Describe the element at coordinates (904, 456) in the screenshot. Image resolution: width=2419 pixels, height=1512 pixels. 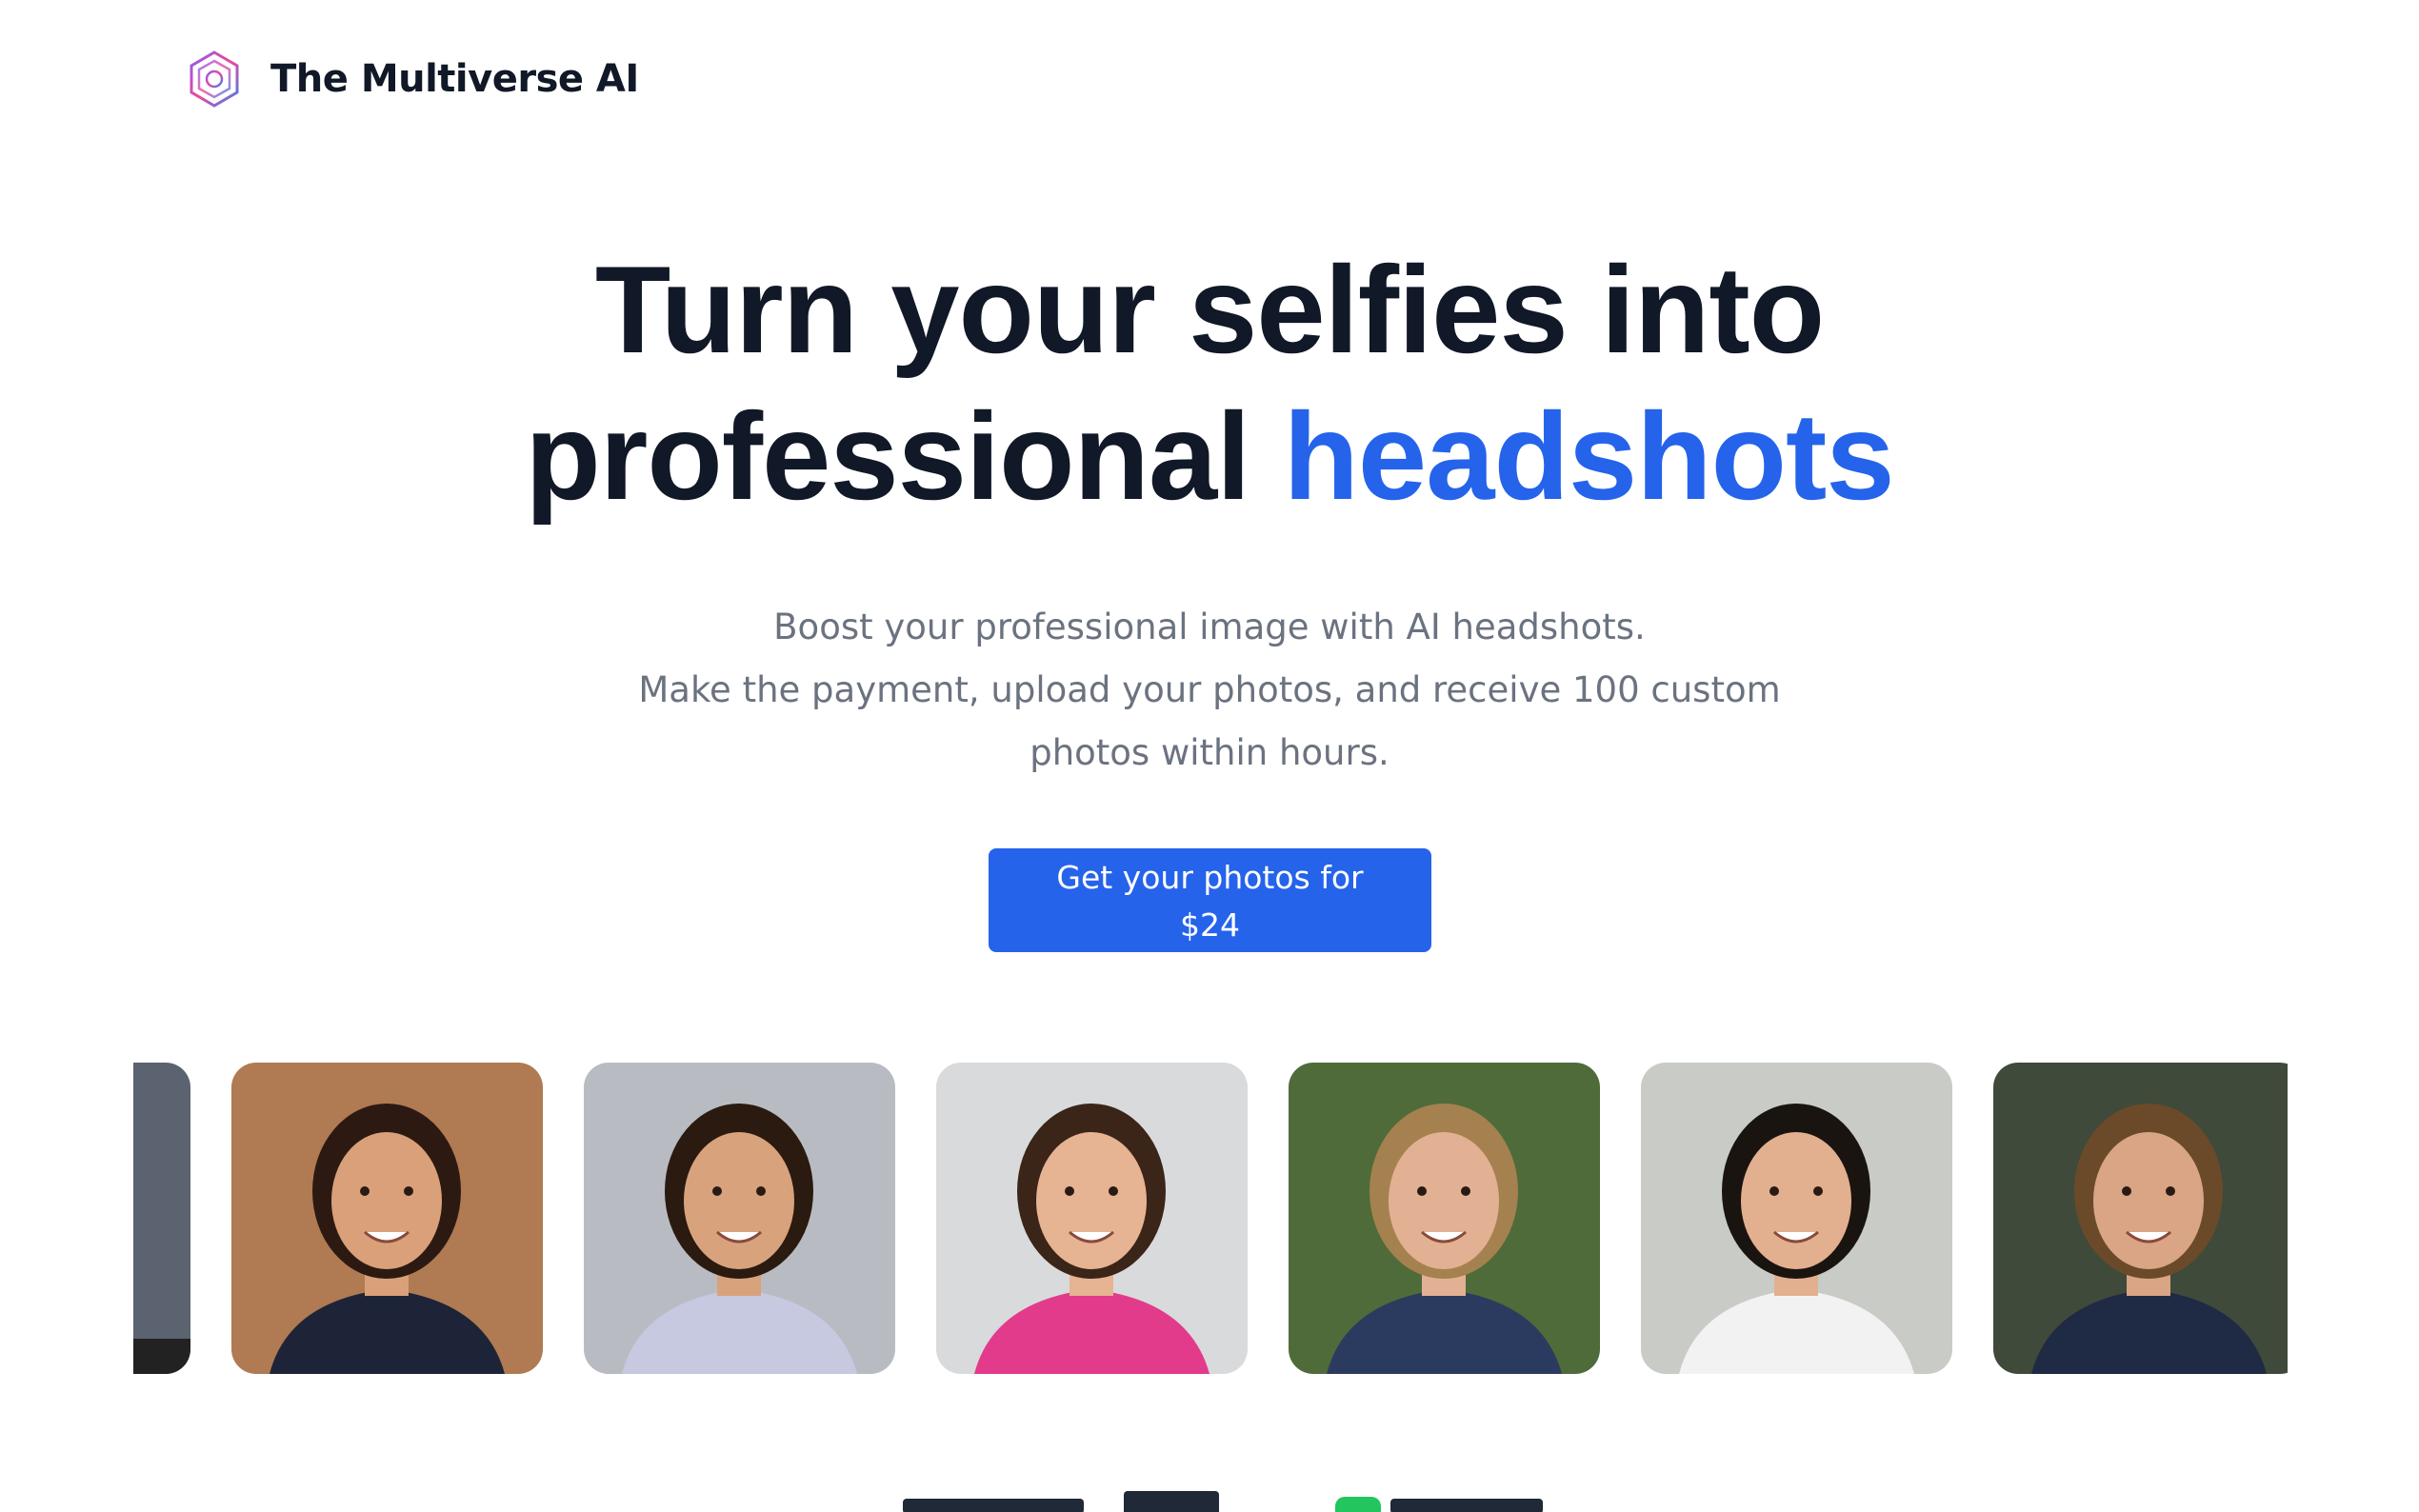
I see `hero-title-line2: professional` at that location.